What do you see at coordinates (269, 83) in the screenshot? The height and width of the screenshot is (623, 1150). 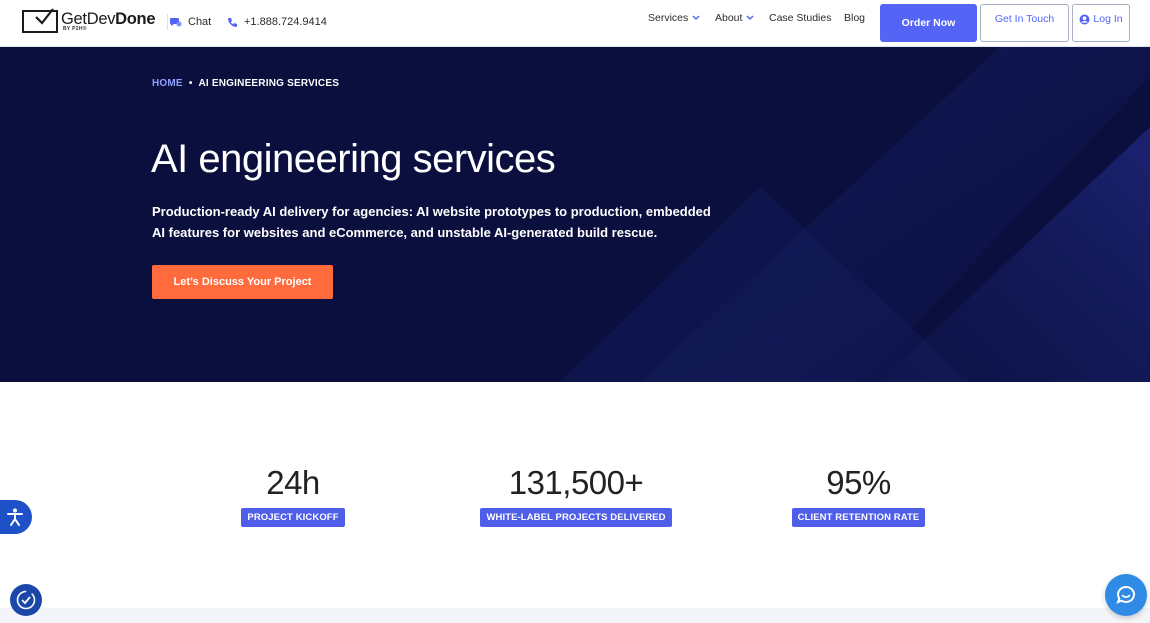 I see `breadcrumb-current: AI ENGINEERING SERVICES` at bounding box center [269, 83].